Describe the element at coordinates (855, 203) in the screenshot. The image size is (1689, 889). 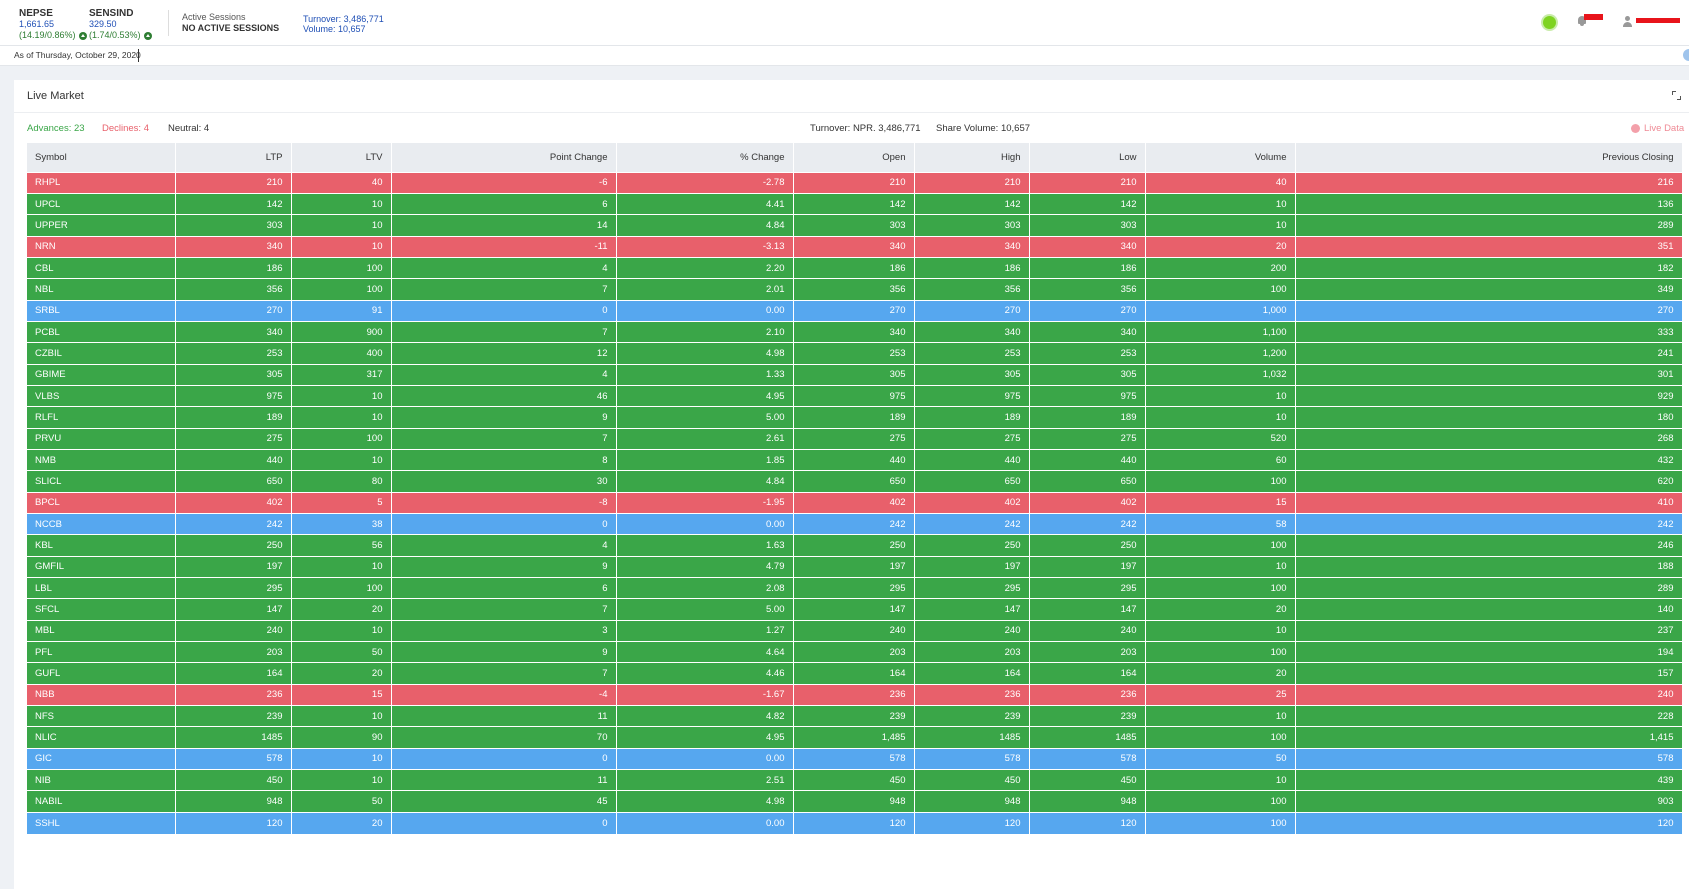
I see `table-row: UPCL 142 10 6 4.41 142 142 142 10 136` at that location.